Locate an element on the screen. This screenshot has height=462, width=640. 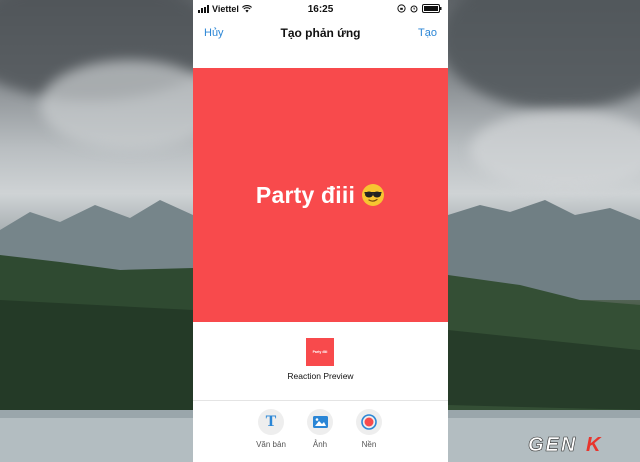
genk-logo: GEN K is located at coordinates (578, 444).